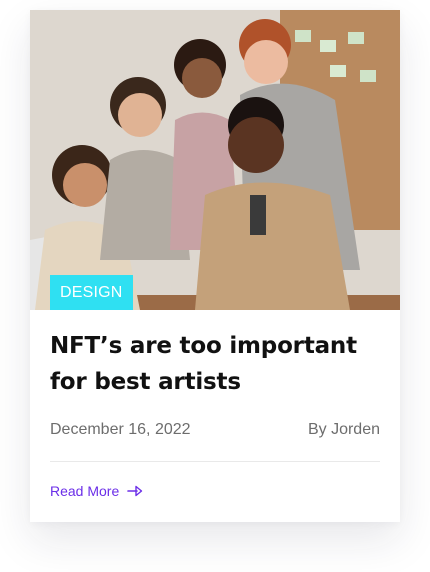 The width and height of the screenshot is (430, 572). Describe the element at coordinates (135, 491) in the screenshot. I see `arrow-right-icon` at that location.